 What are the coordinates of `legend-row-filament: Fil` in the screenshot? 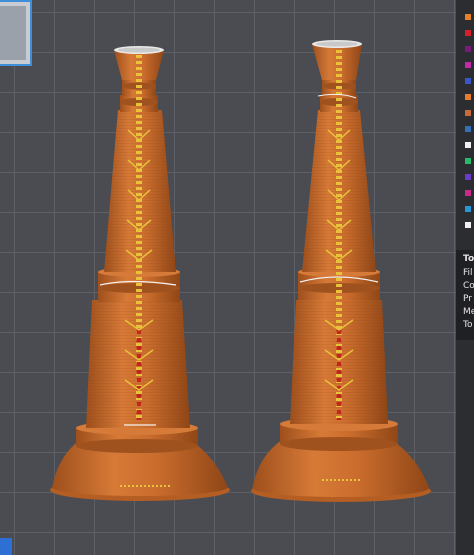 It's located at (468, 273).